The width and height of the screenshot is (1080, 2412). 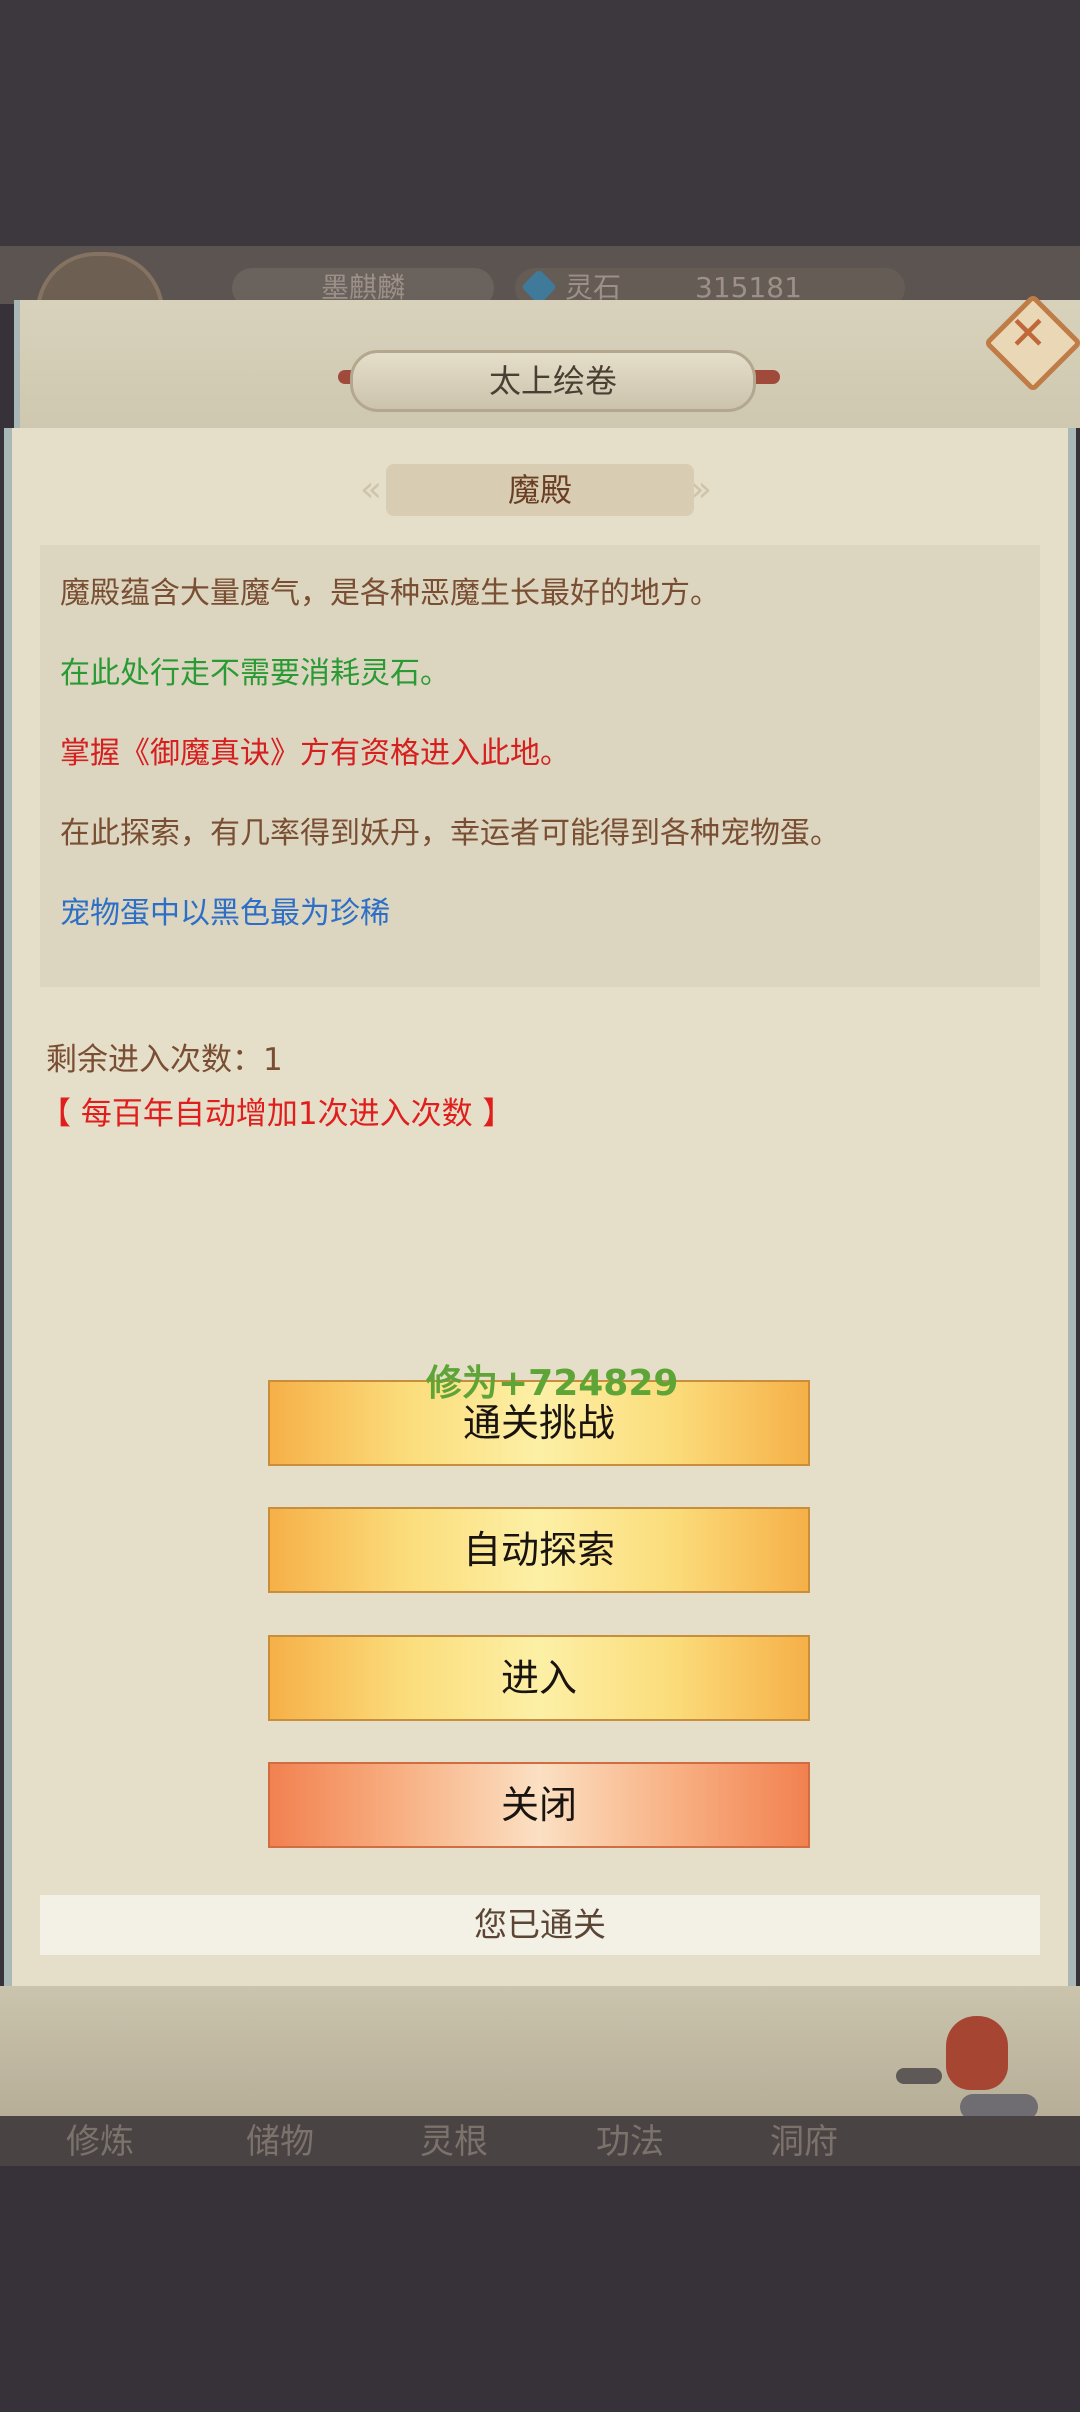 What do you see at coordinates (977, 2053) in the screenshot?
I see `wine-jar-icon` at bounding box center [977, 2053].